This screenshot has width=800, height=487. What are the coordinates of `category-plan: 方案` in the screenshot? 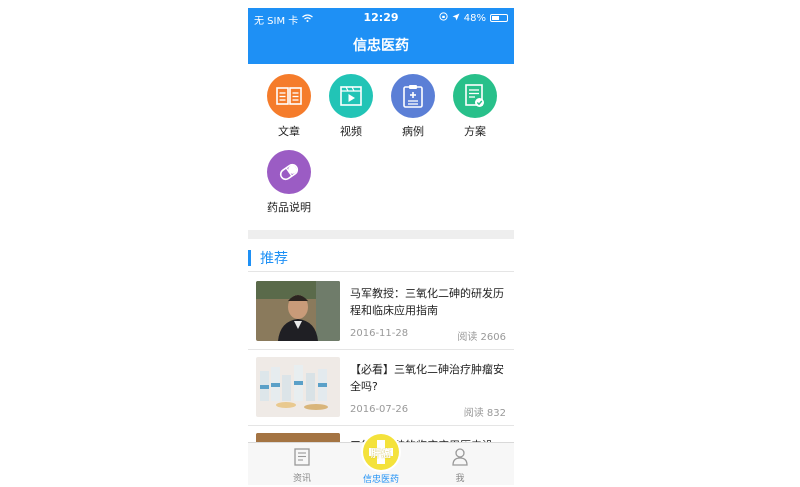 It's located at (475, 106).